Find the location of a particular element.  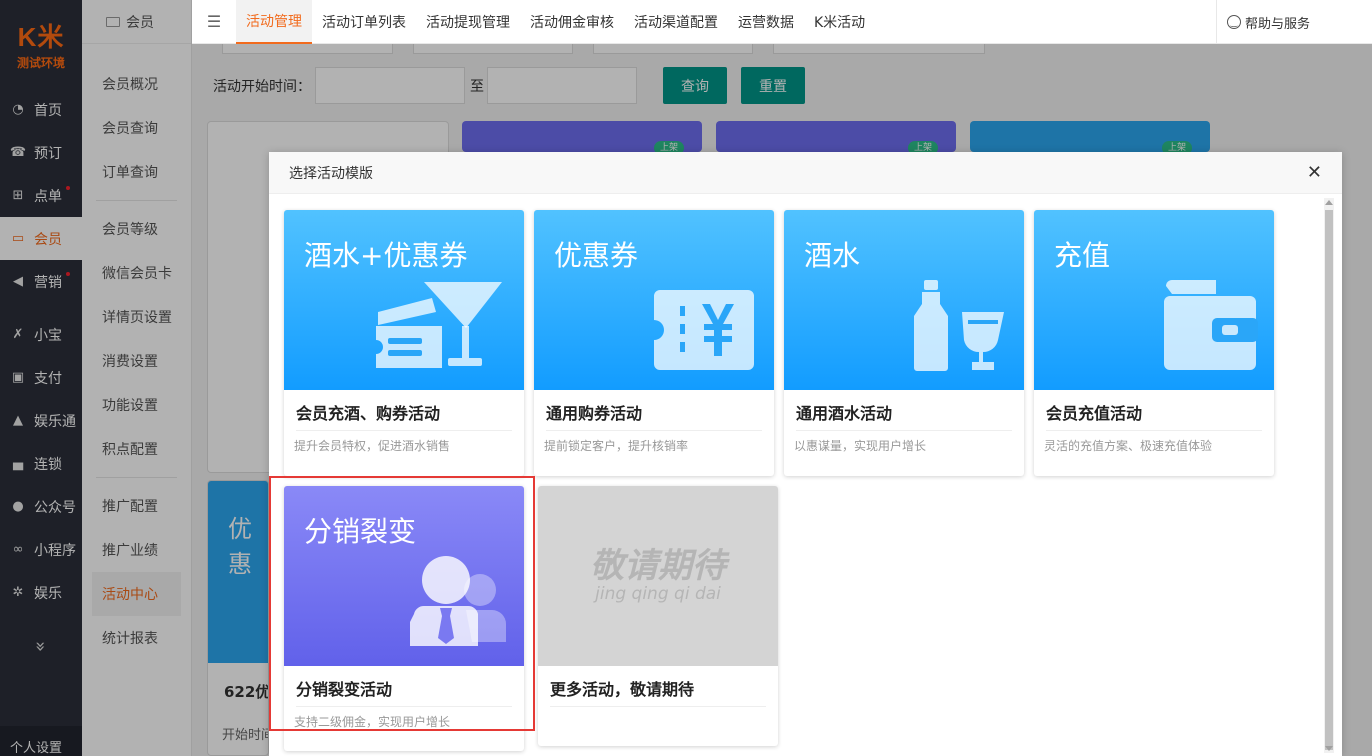

template-card-recharge: 充值 会员充值活动 灵活的充值方案、极速充值体验 is located at coordinates (1154, 343).